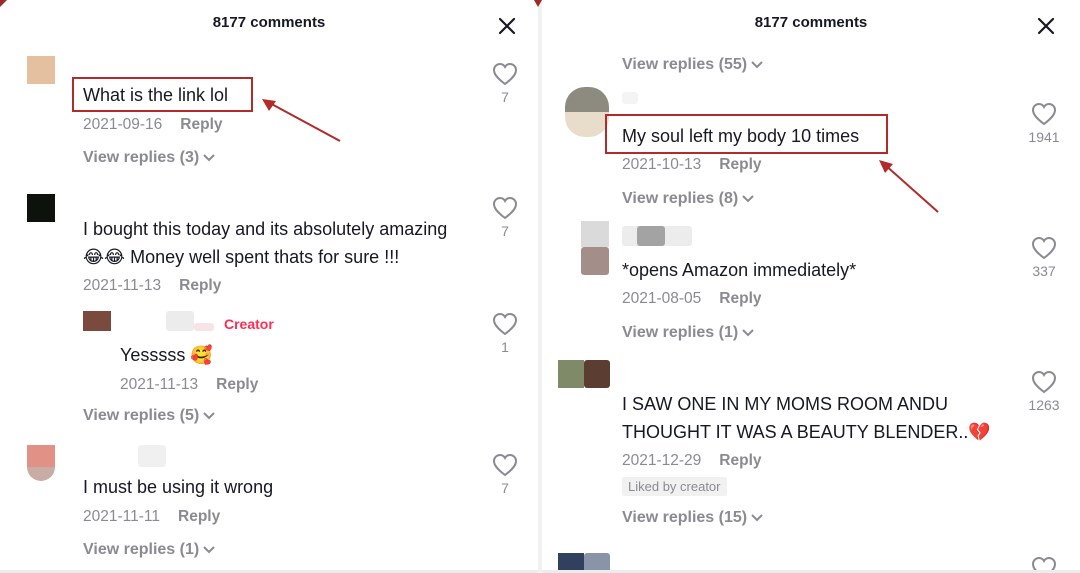 This screenshot has height=573, width=1080. Describe the element at coordinates (201, 355) in the screenshot. I see `smiling-hearts-emoji-icon: 🥰` at that location.